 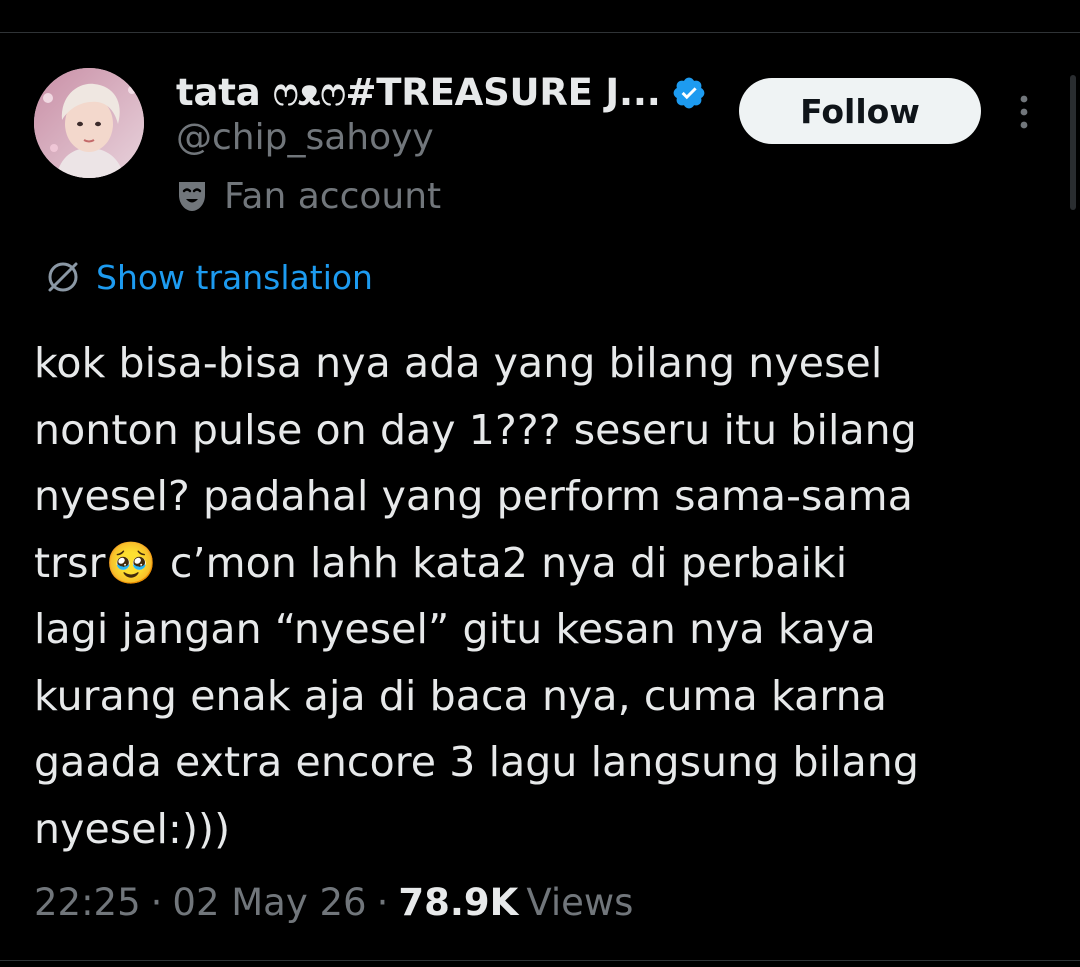 I want to click on tweet-date: 02 May 26, so click(x=269, y=902).